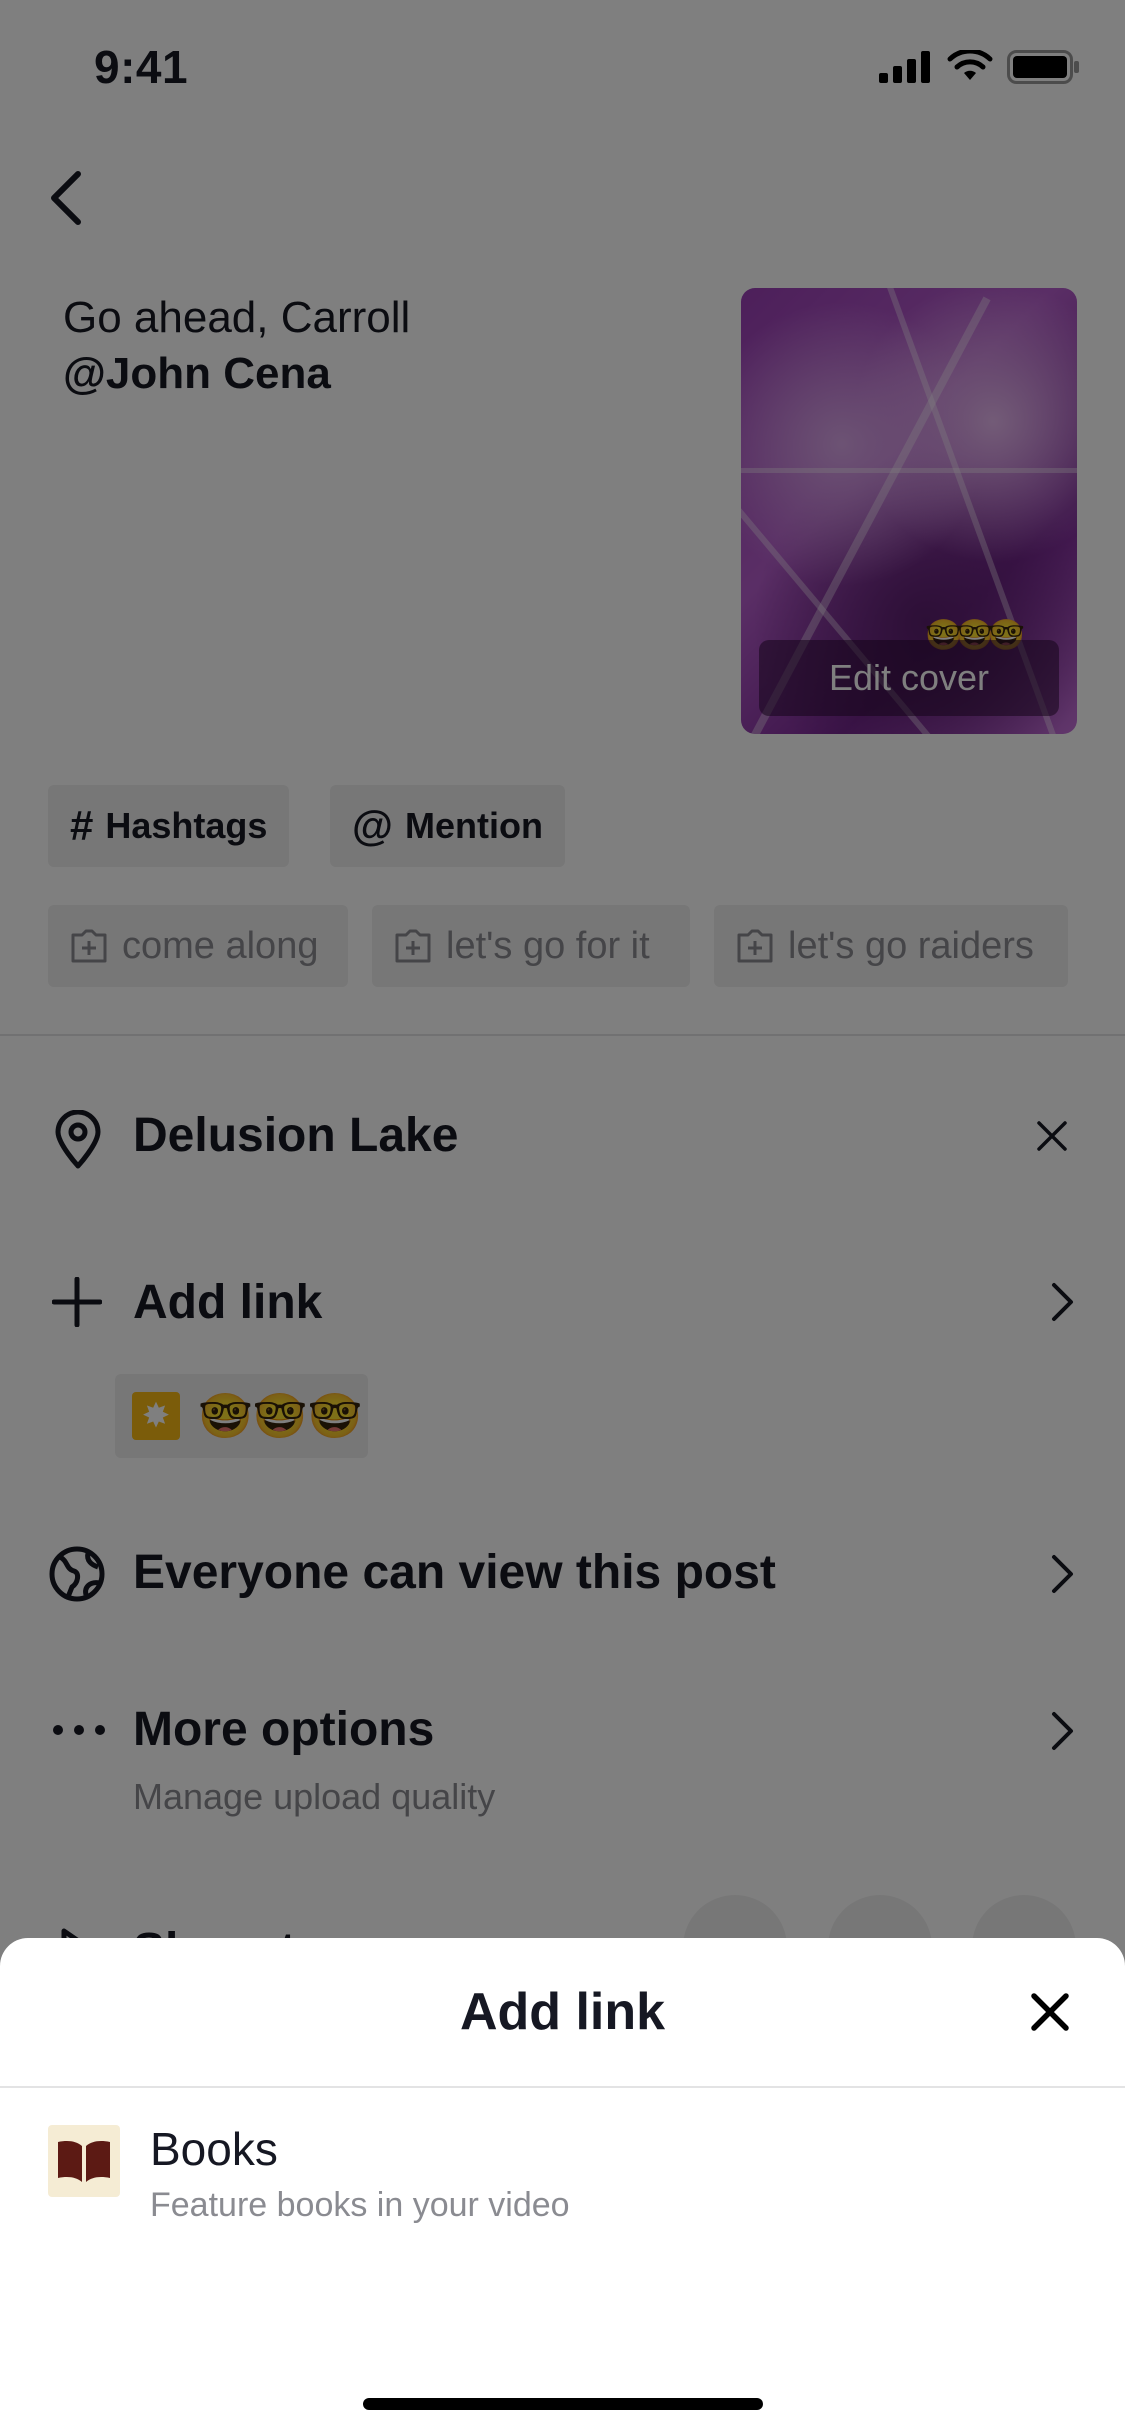 Image resolution: width=1125 pixels, height=2436 pixels. Describe the element at coordinates (562, 2012) in the screenshot. I see `sheet-title: Add link` at that location.